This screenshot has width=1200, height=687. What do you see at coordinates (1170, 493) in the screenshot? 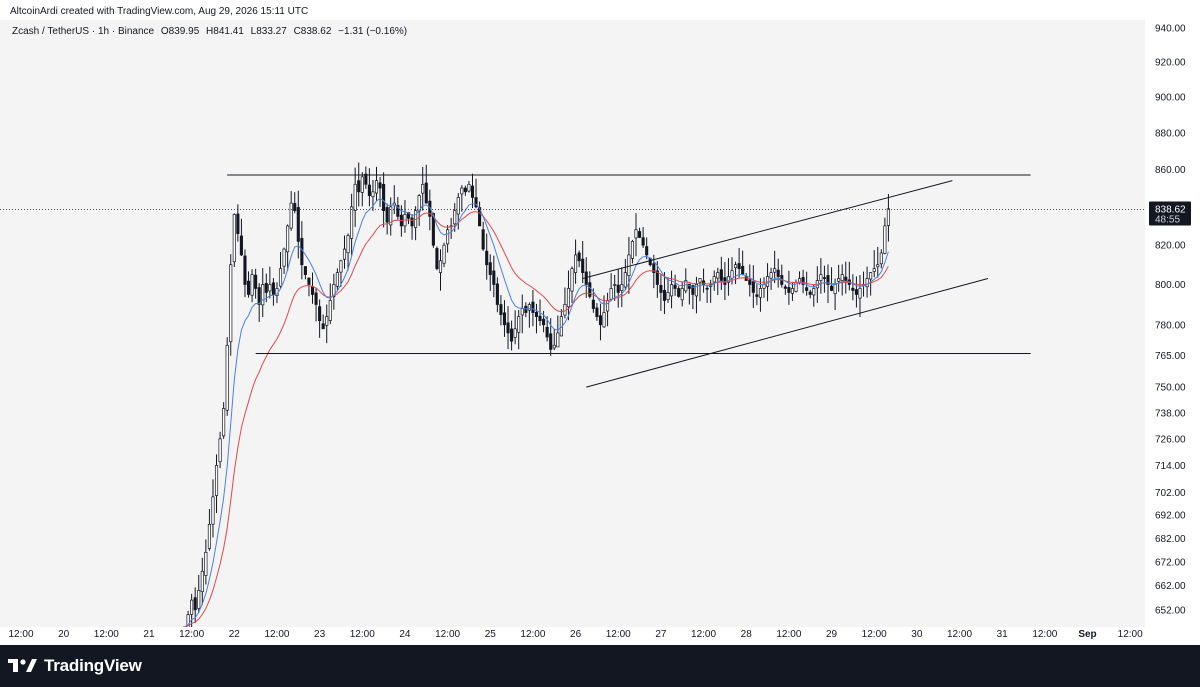
I see `y-tick-label: 702.00` at bounding box center [1170, 493].